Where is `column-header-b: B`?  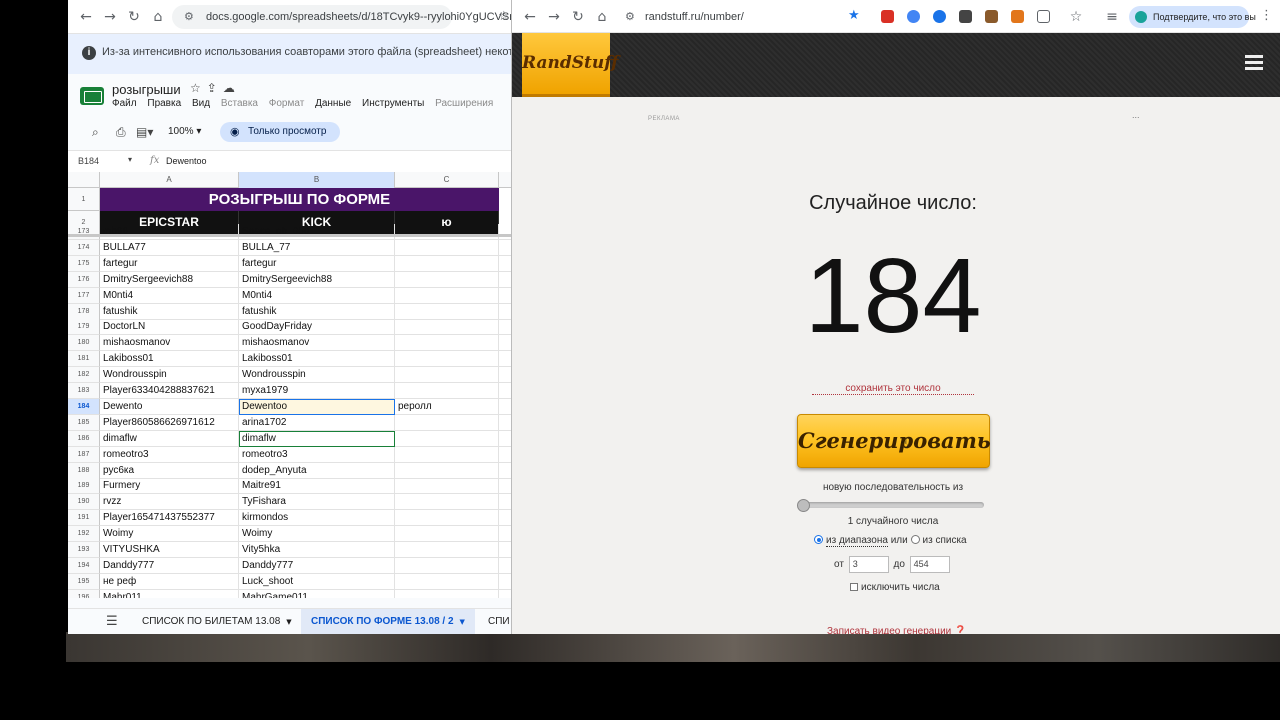
column-header-b: B is located at coordinates (317, 180).